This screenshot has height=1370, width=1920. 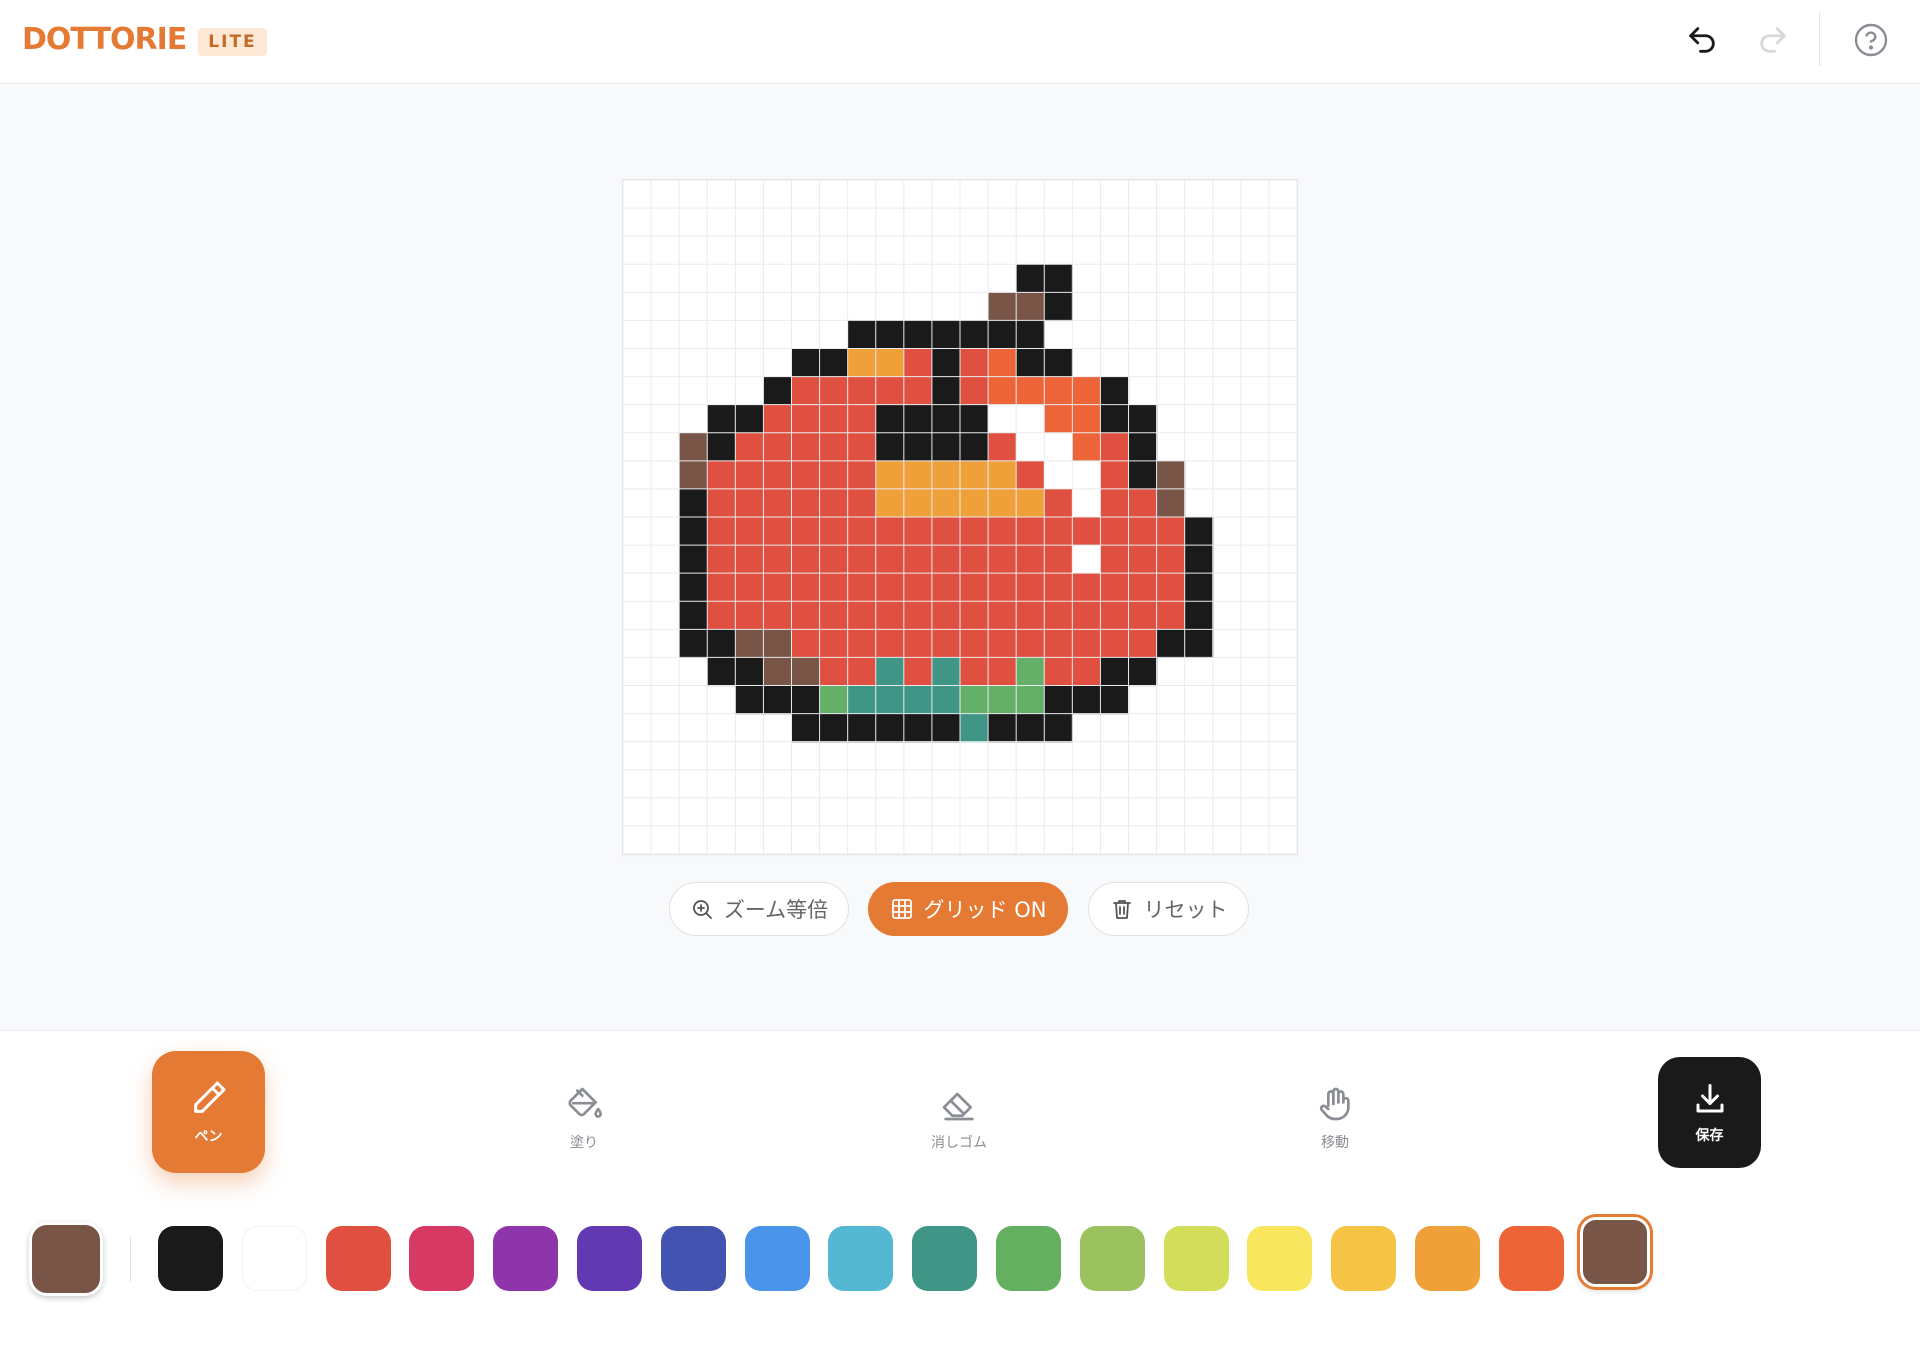 I want to click on reset-button: リセット, so click(x=1168, y=909).